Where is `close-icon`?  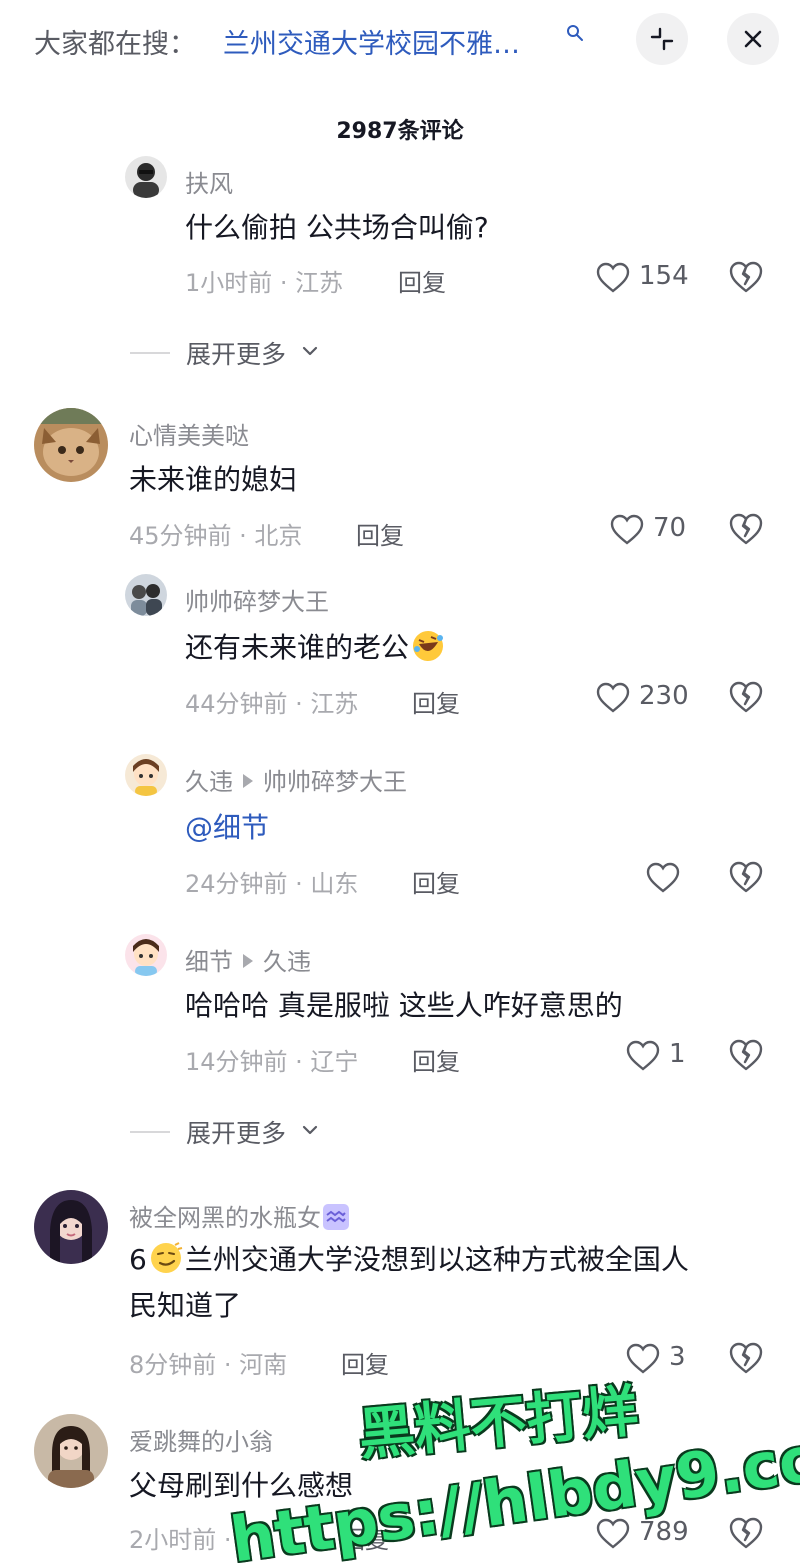 close-icon is located at coordinates (753, 39).